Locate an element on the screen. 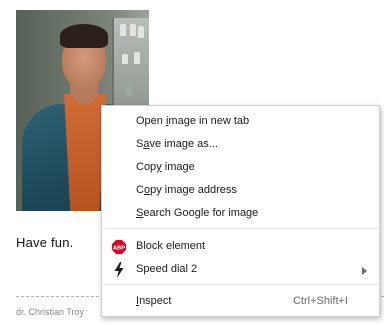  caption-text: Have fun. is located at coordinates (45, 242).